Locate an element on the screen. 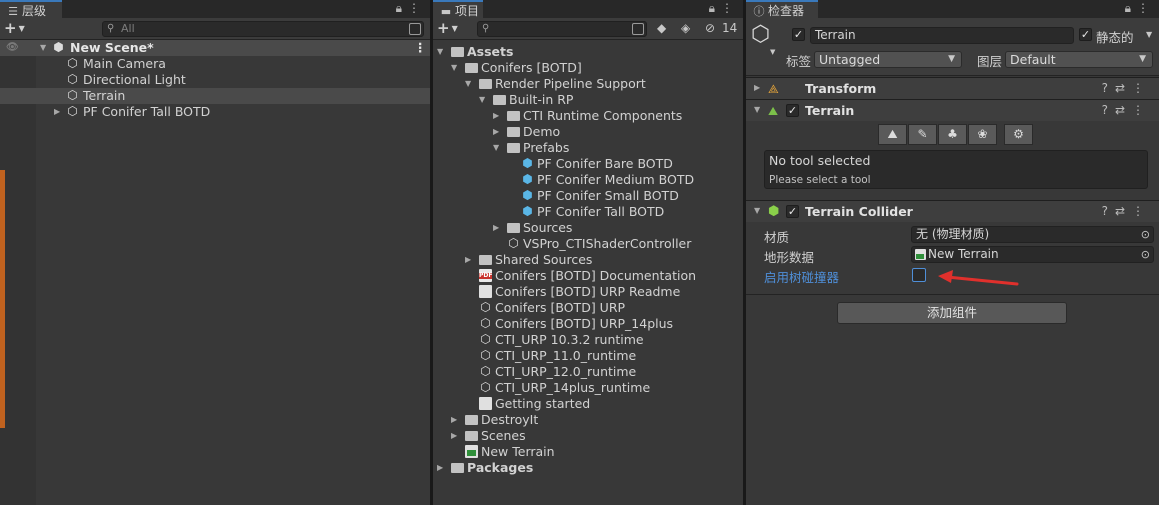 This screenshot has height=505, width=1159. gameobject-cube-icon: ⬡ is located at coordinates (760, 35).